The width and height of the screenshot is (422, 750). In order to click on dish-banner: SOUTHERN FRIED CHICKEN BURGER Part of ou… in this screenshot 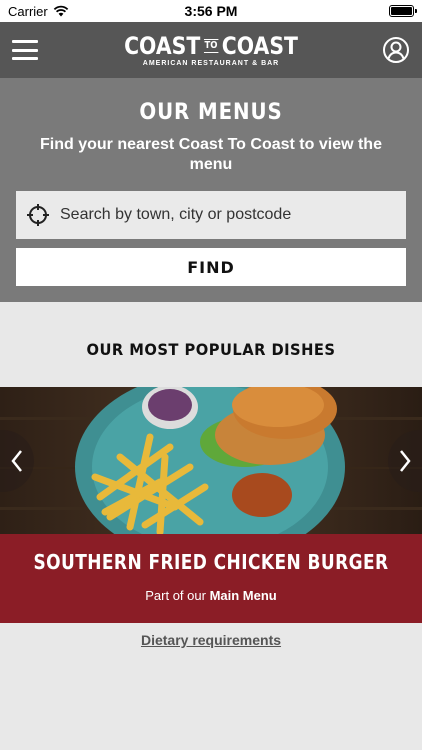, I will do `click(211, 578)`.